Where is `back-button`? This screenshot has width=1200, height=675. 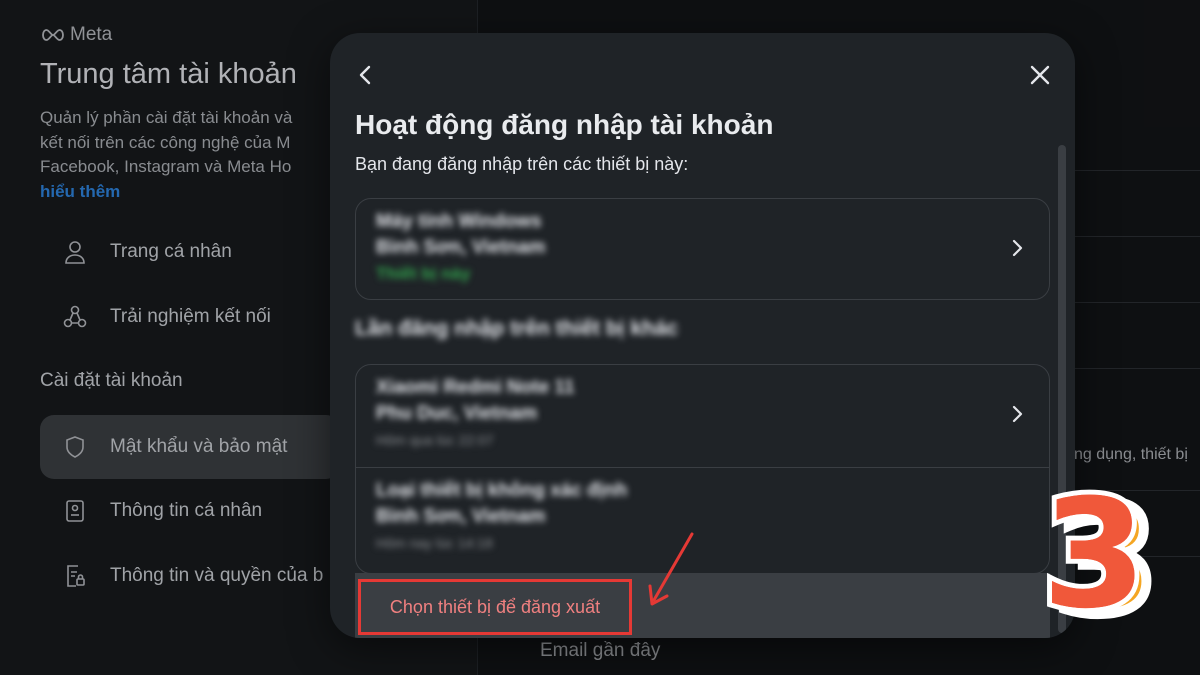
back-button is located at coordinates (366, 75).